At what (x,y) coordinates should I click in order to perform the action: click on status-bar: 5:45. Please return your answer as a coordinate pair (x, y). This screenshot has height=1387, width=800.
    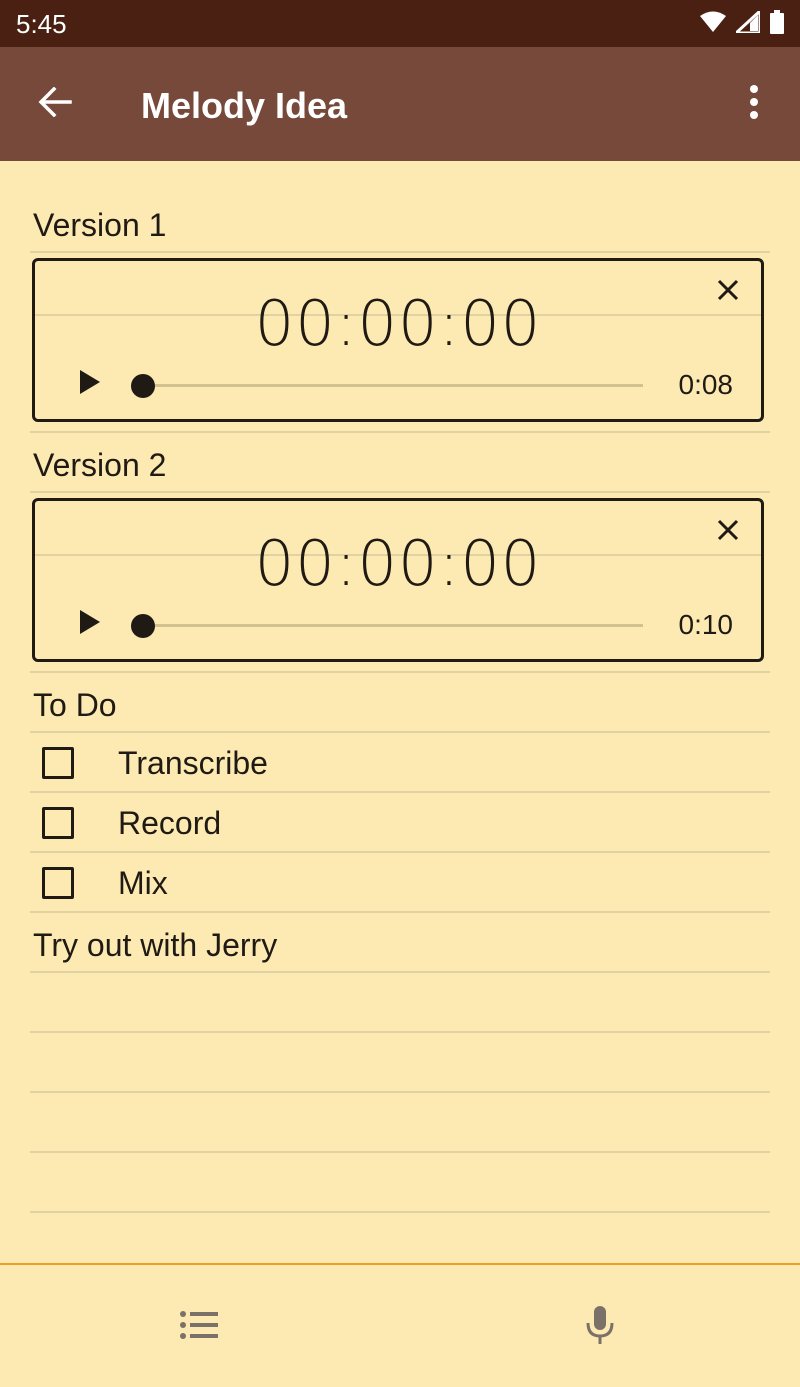
    Looking at the image, I should click on (400, 23).